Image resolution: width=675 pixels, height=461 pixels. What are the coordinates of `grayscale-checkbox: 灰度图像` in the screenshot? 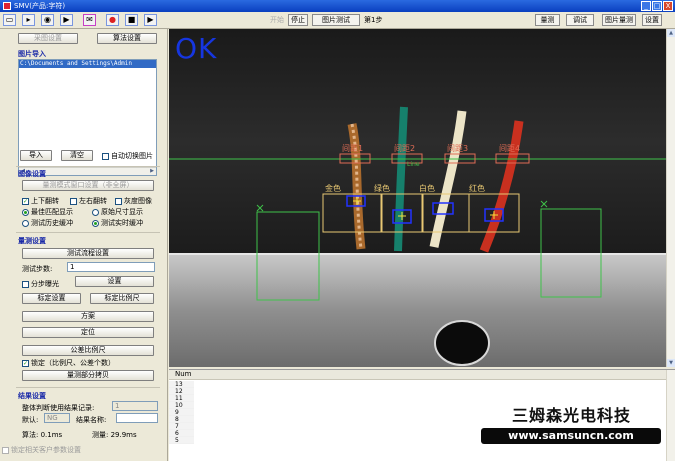 It's located at (133, 201).